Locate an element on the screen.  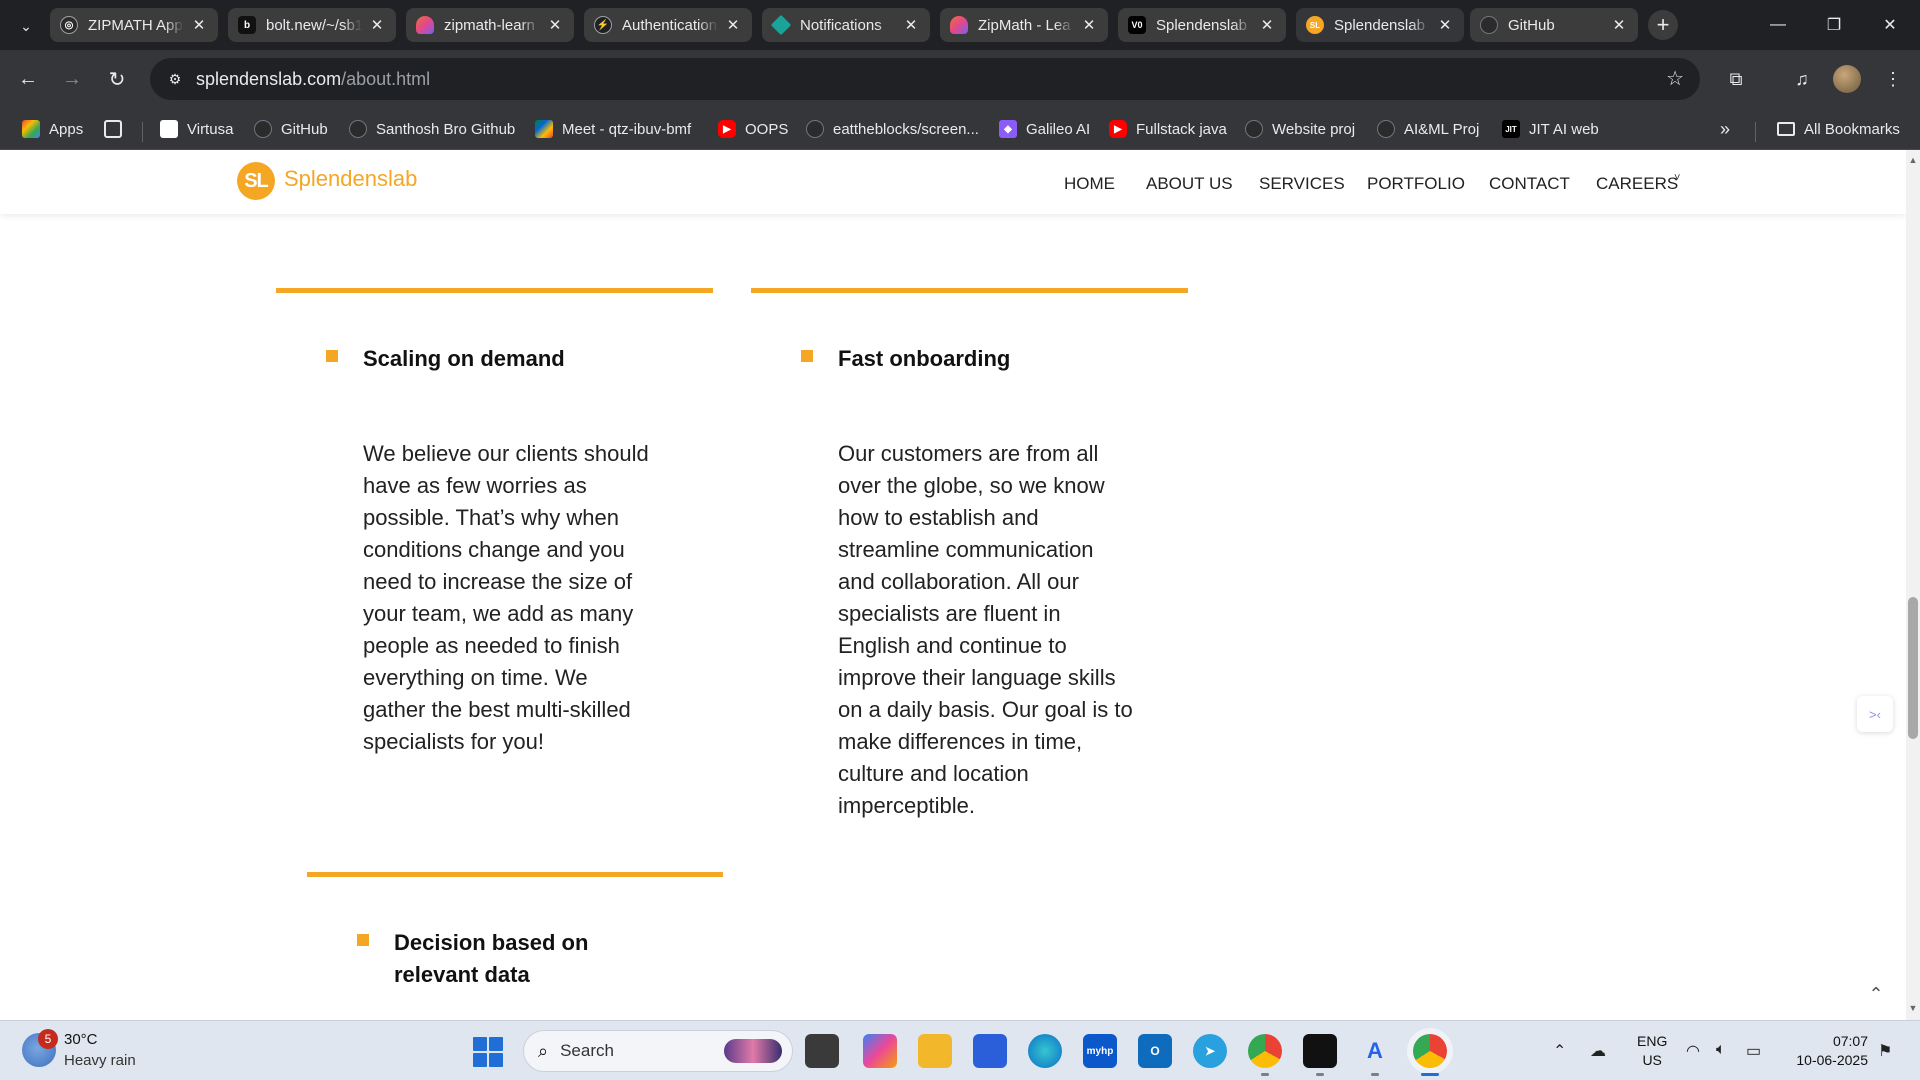
github-icon is located at coordinates (815, 129).